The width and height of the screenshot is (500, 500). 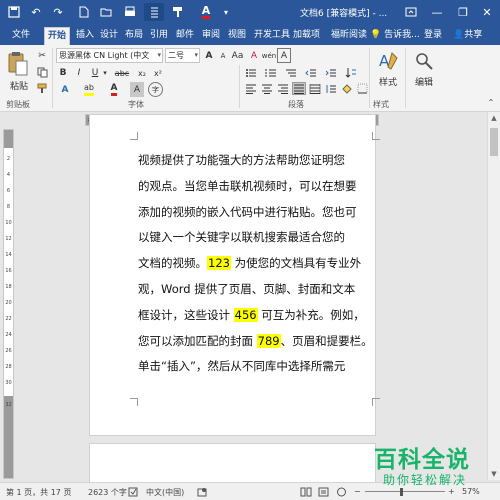 I want to click on justify-icon, so click(x=299, y=88).